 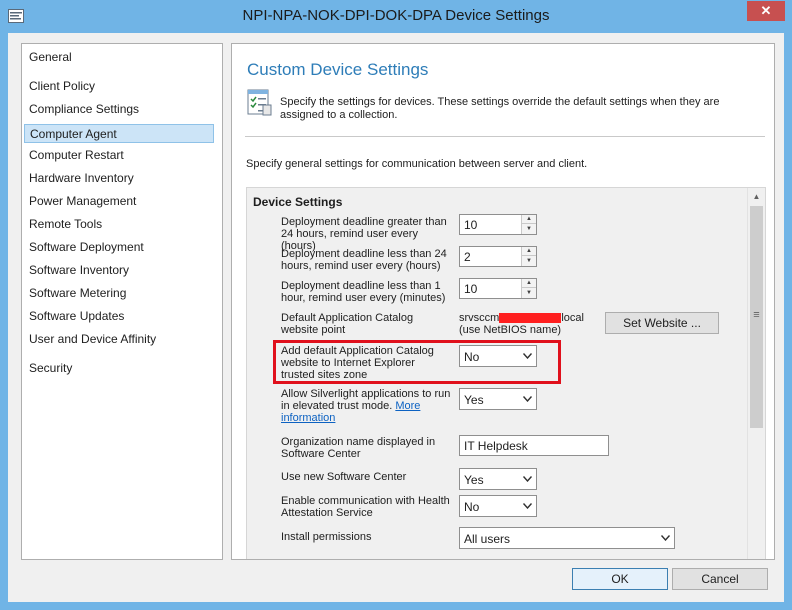 I want to click on sidebar-item-user-device-affinity: User and Device Affinity, so click(x=119, y=339).